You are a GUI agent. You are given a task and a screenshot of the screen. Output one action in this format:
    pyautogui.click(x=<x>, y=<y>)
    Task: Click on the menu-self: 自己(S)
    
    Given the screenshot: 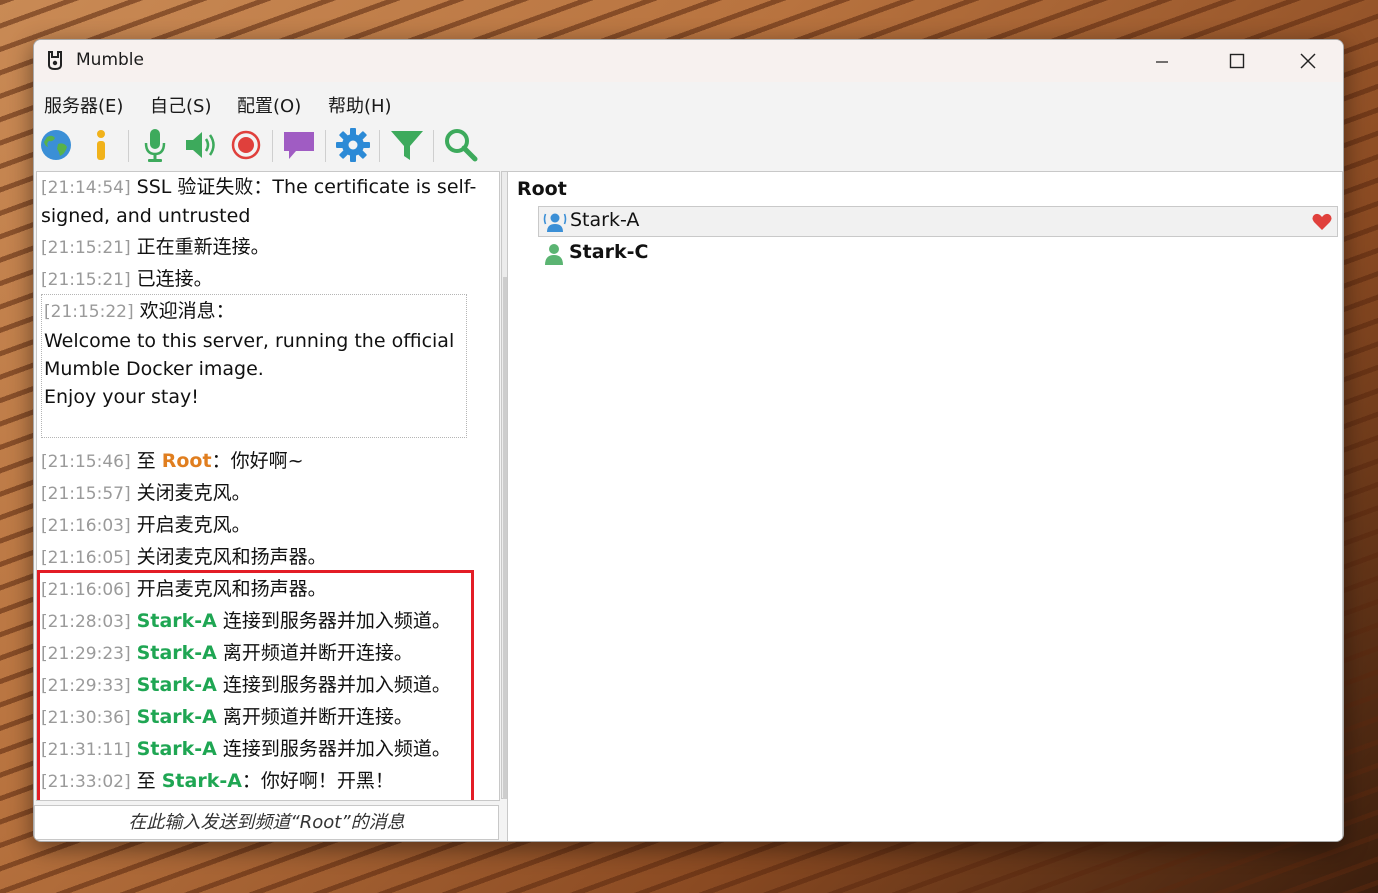 What is the action you would take?
    pyautogui.click(x=180, y=105)
    